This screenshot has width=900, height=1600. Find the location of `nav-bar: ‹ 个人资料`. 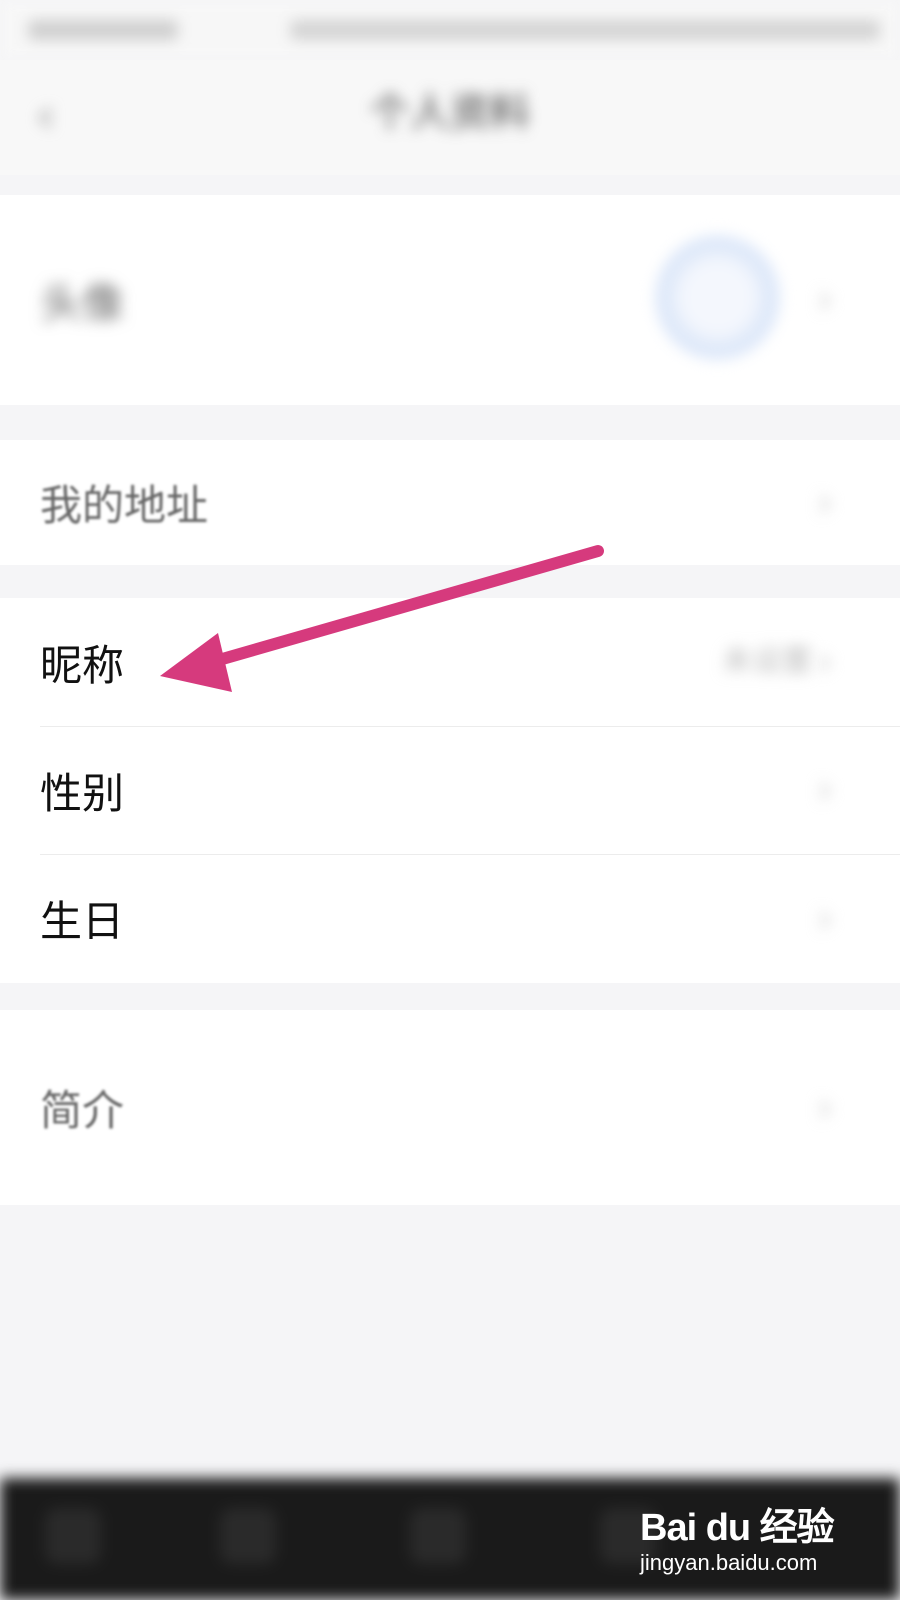

nav-bar: ‹ 个人资料 is located at coordinates (450, 117).